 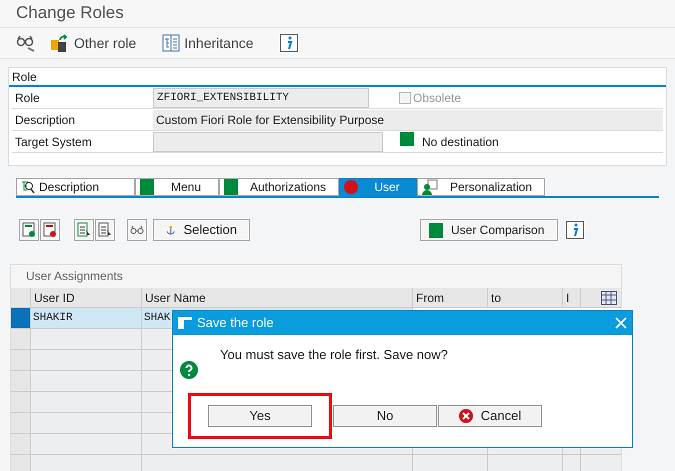 I want to click on target-system-field, so click(x=268, y=142).